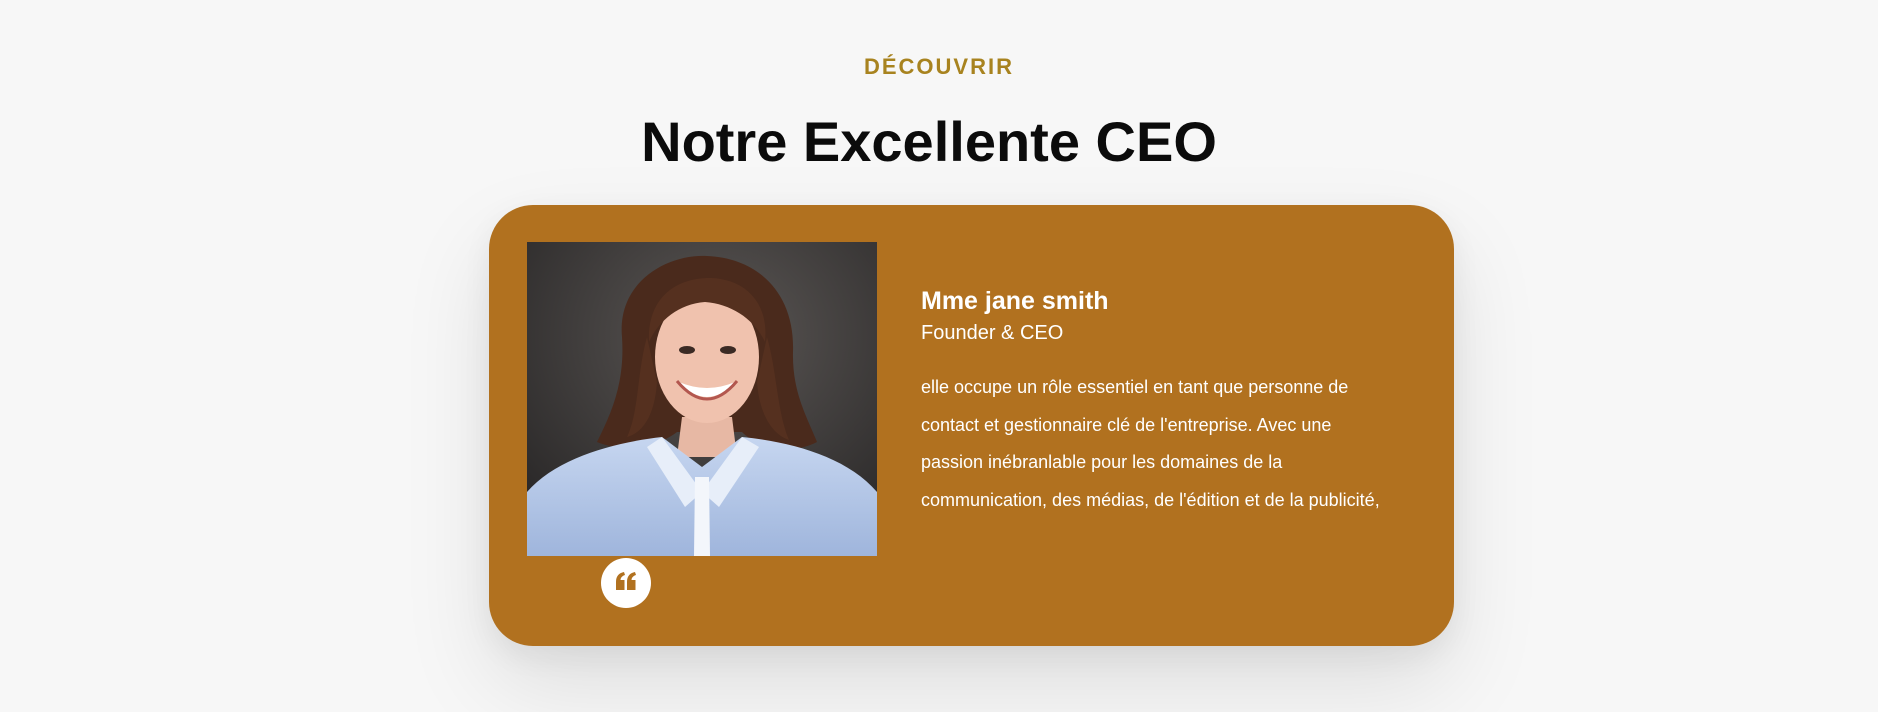  I want to click on ceo-name: Mme jane smith, so click(1015, 301).